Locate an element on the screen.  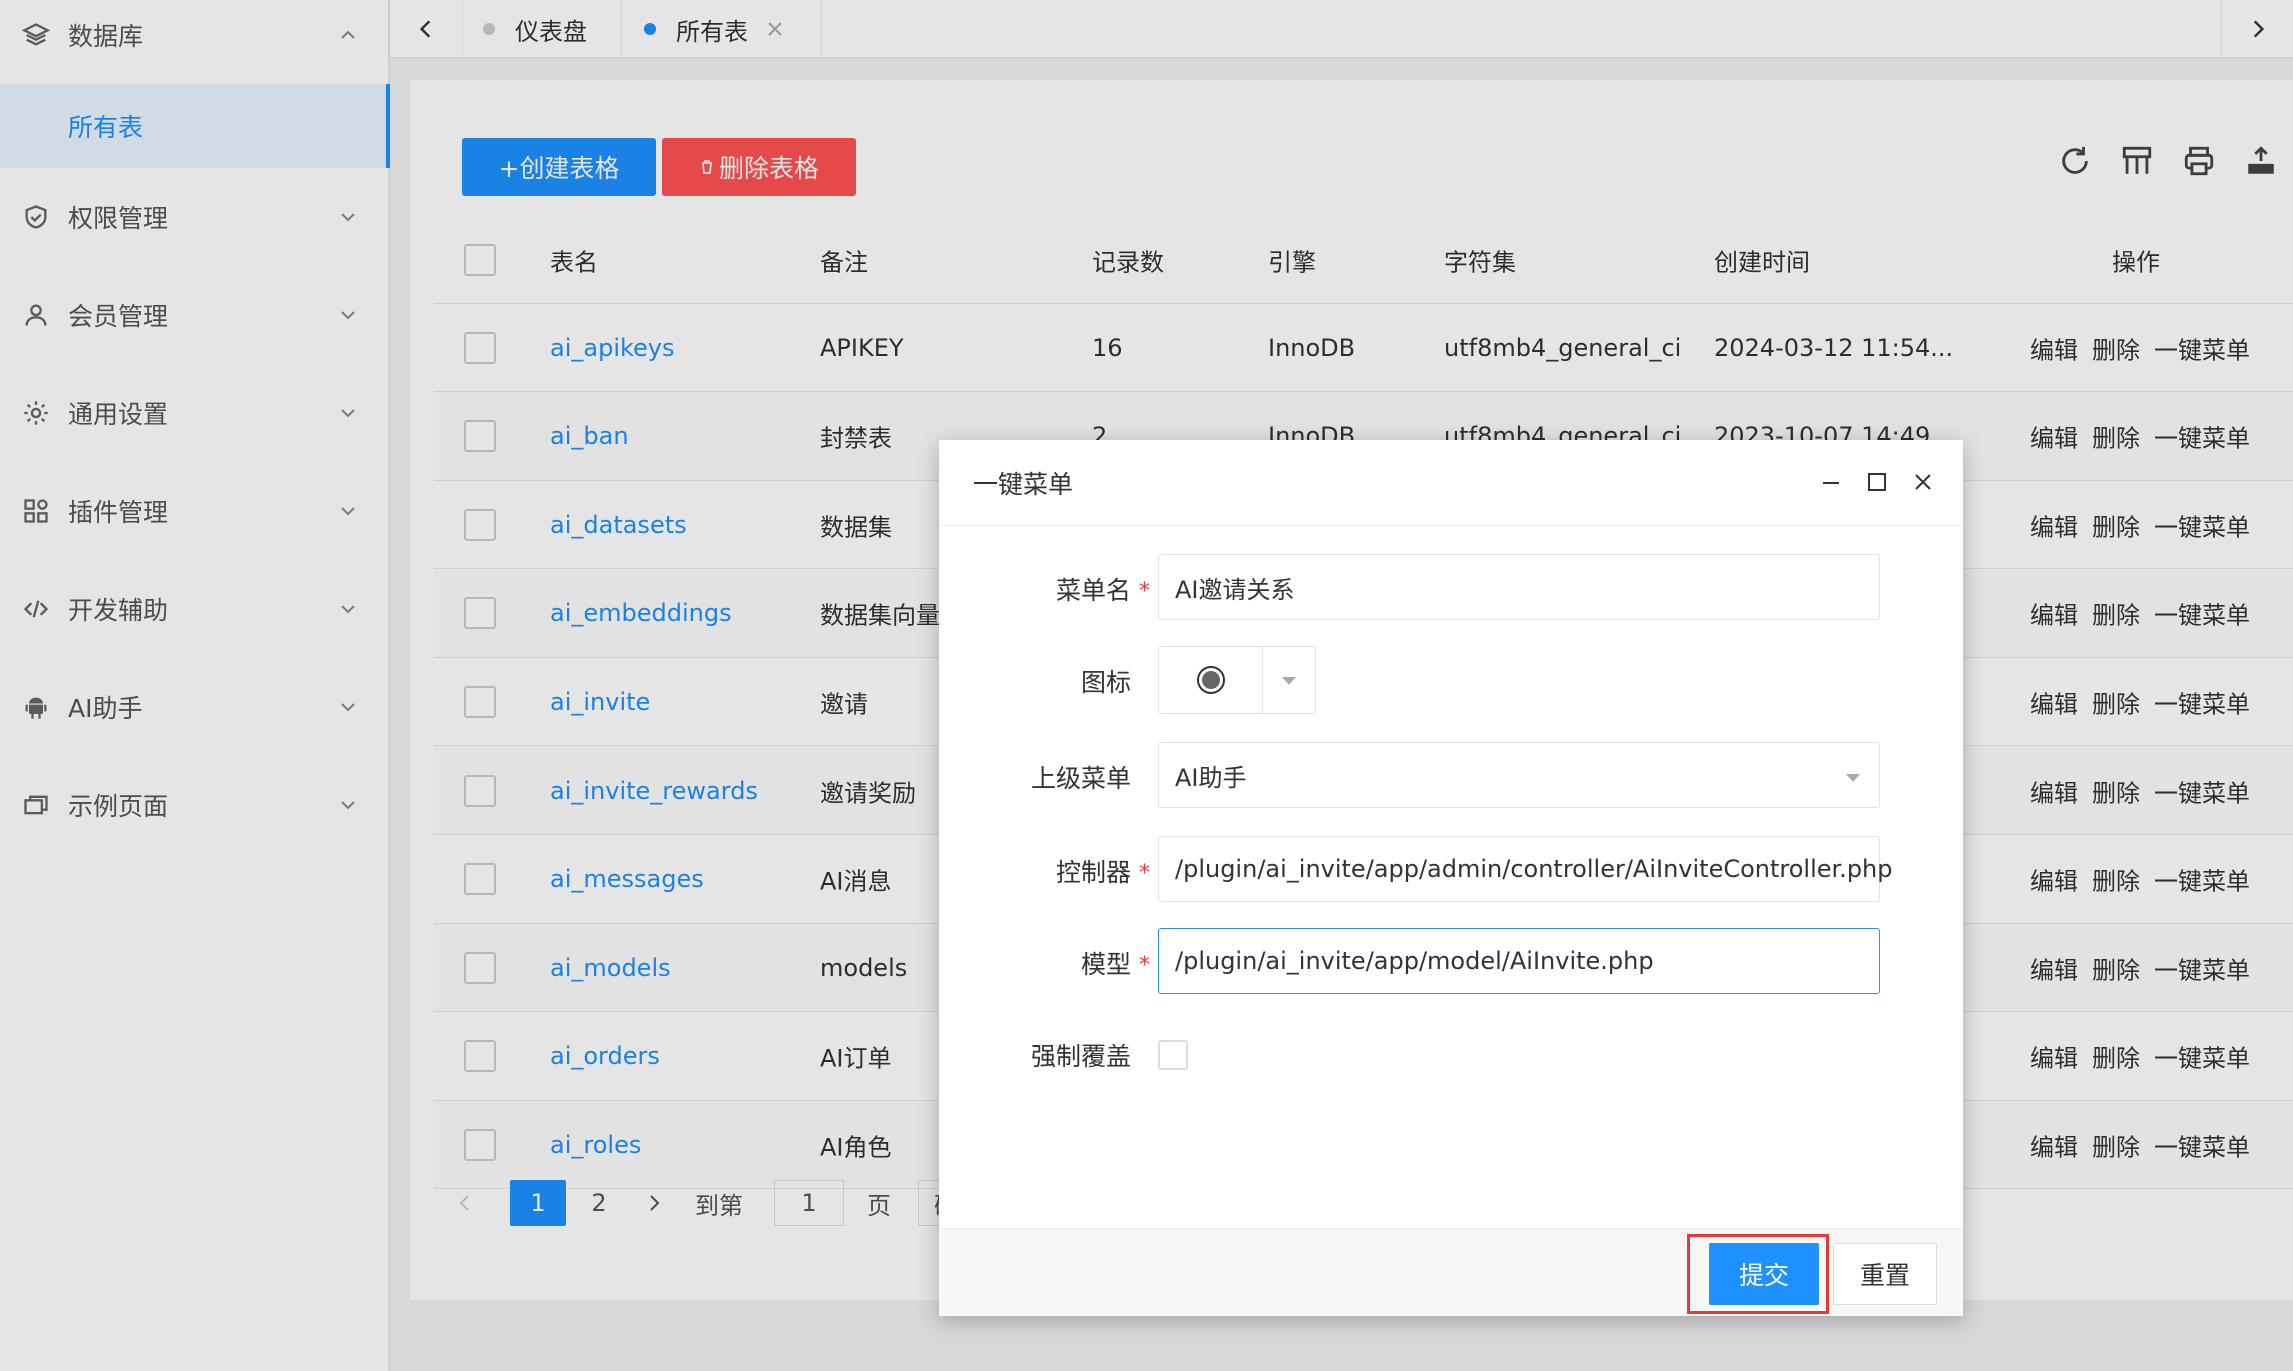
parent-menu-label: 上级菜单 is located at coordinates (1080, 778).